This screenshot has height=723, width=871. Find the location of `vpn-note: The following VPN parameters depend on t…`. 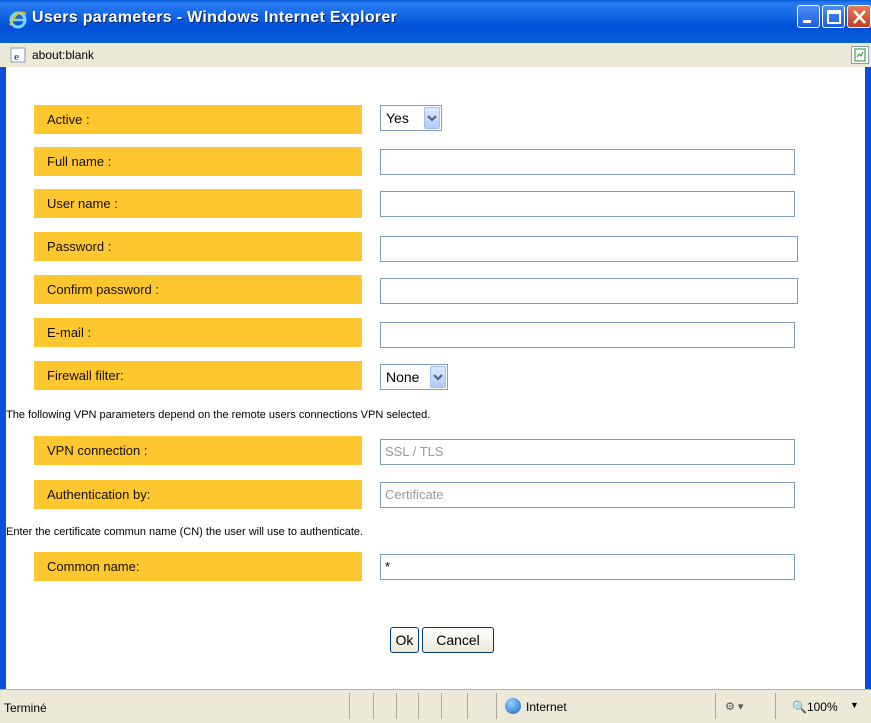

vpn-note: The following VPN parameters depend on t… is located at coordinates (218, 415).